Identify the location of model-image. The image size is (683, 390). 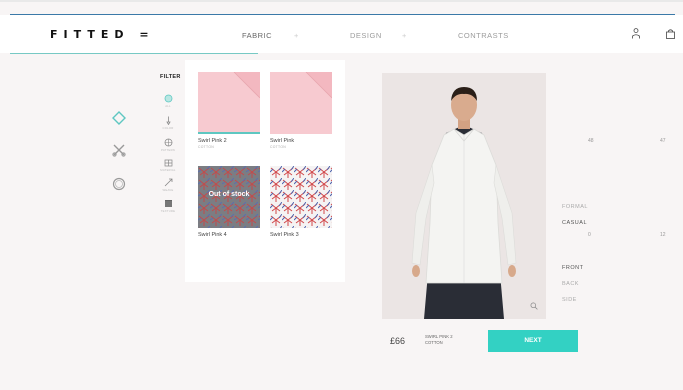
(464, 203).